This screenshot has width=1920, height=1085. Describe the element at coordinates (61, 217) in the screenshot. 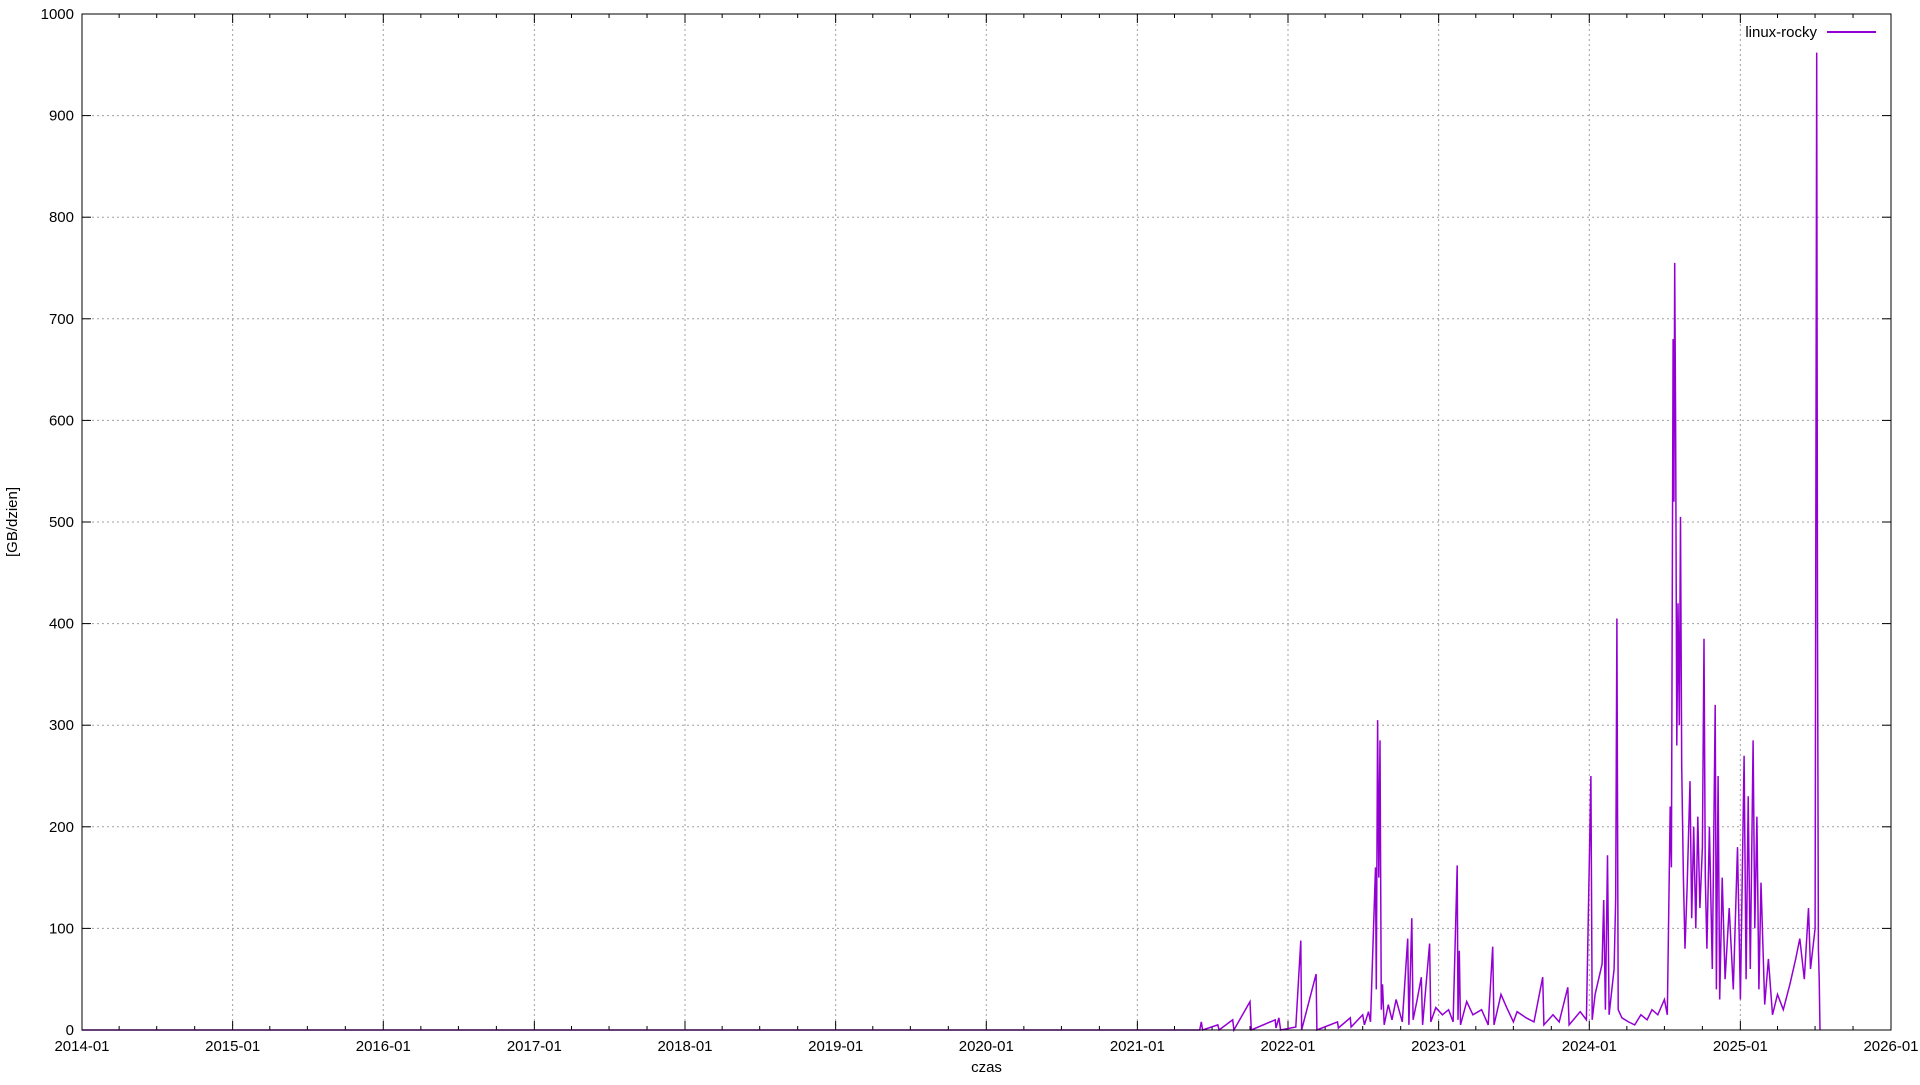

I see `y-tick-label: 800` at that location.